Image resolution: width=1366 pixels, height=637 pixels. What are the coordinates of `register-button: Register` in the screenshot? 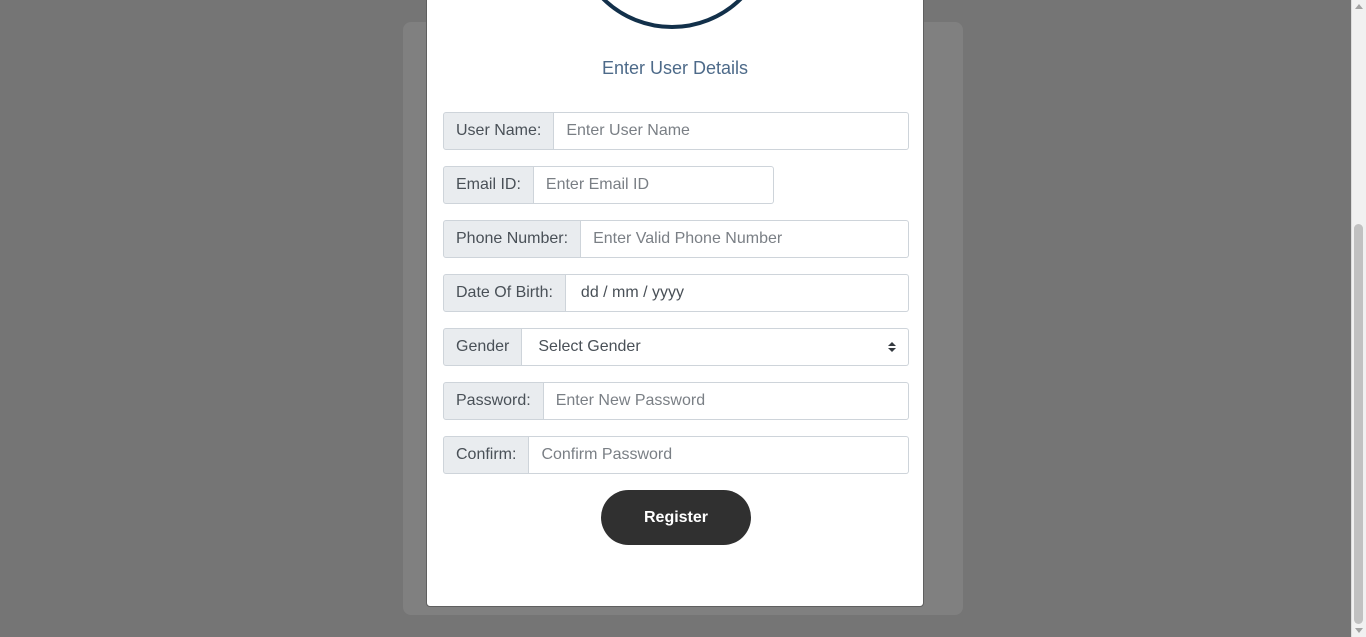 It's located at (676, 517).